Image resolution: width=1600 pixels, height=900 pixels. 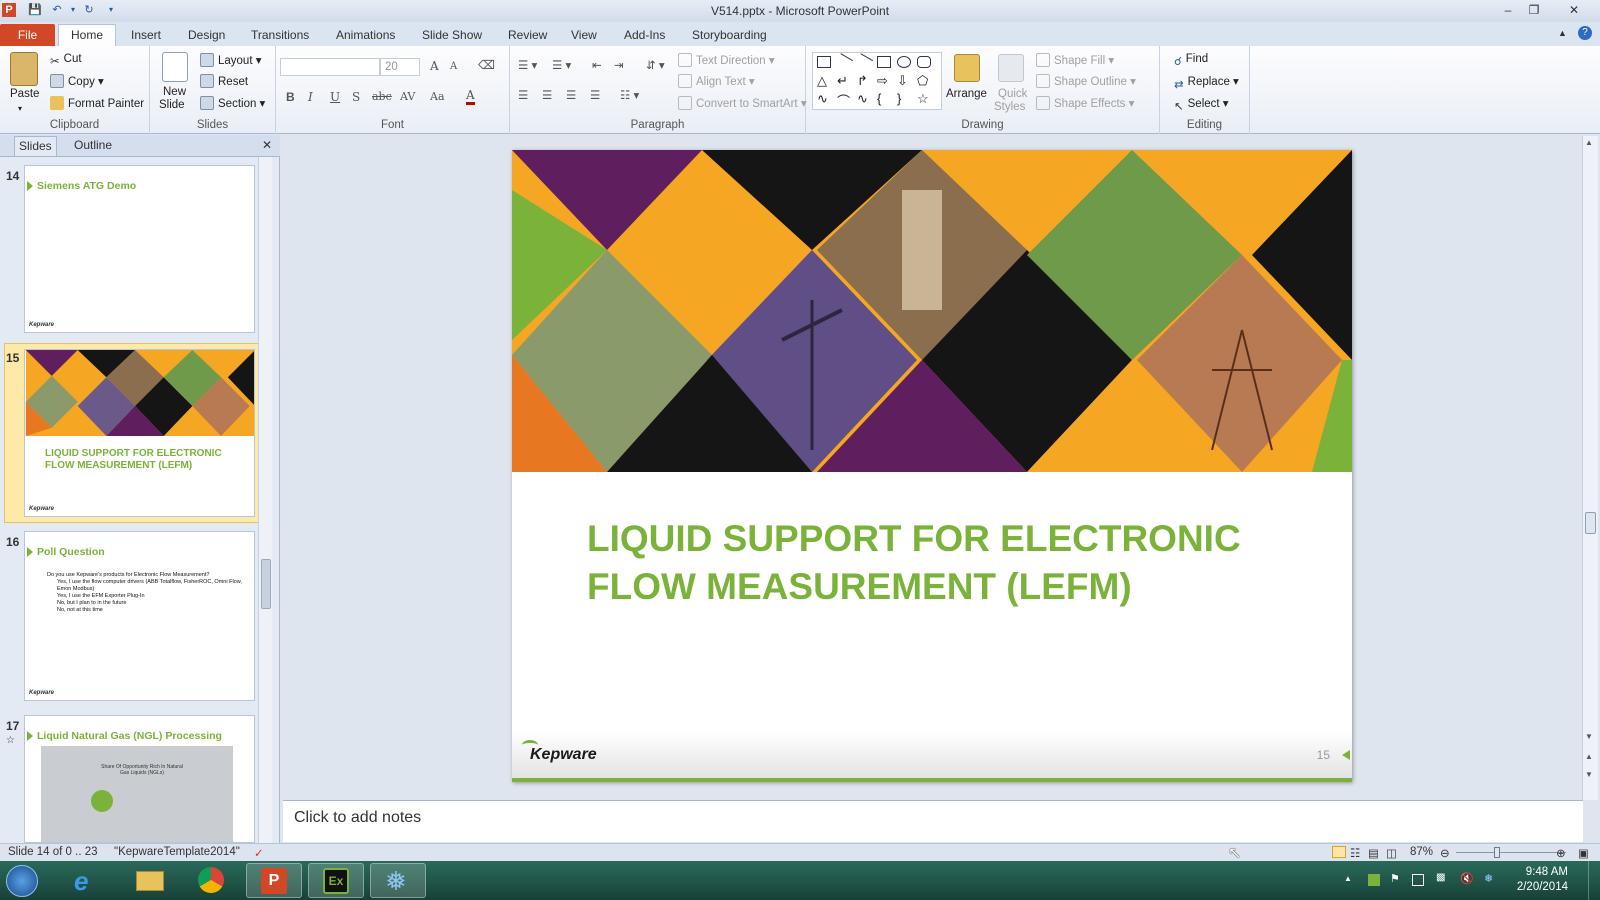 What do you see at coordinates (844, 62) in the screenshot?
I see `line-shape-icon` at bounding box center [844, 62].